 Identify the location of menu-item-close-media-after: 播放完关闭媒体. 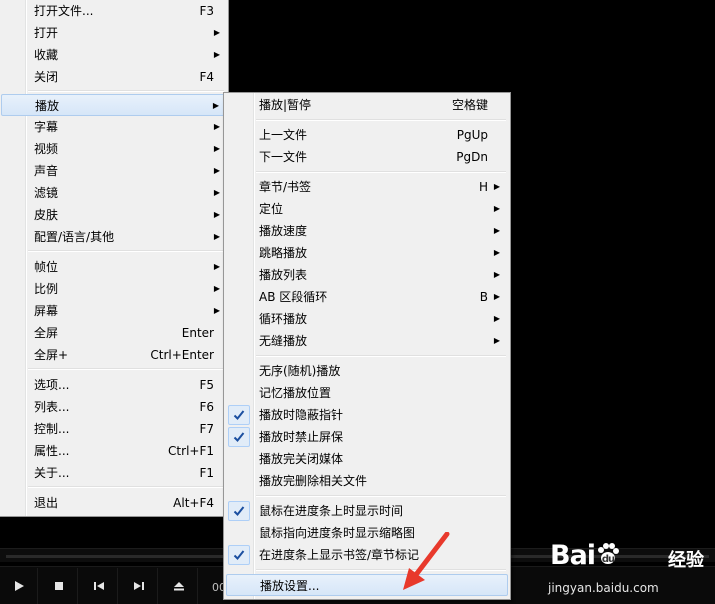
(367, 459).